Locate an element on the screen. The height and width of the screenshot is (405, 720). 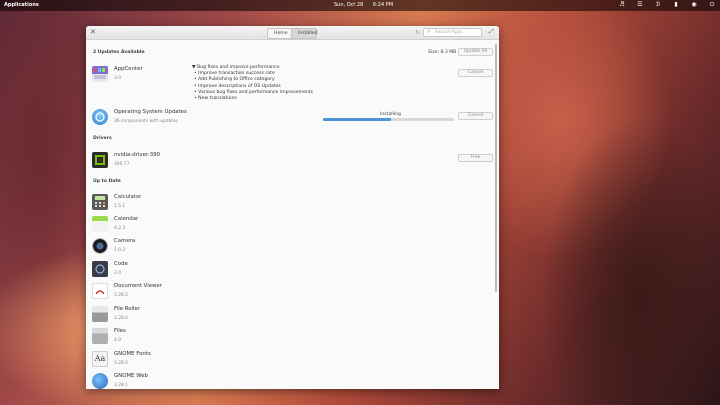
appcenter-cancel-button: Cancel is located at coordinates (475, 73).